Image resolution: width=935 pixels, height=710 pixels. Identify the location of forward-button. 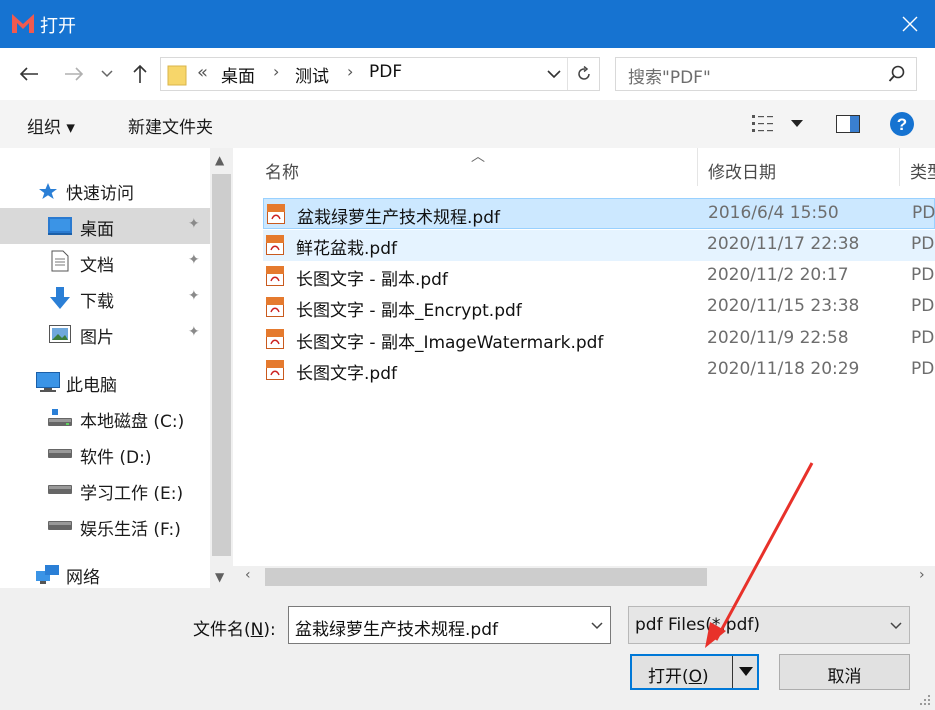
(74, 74).